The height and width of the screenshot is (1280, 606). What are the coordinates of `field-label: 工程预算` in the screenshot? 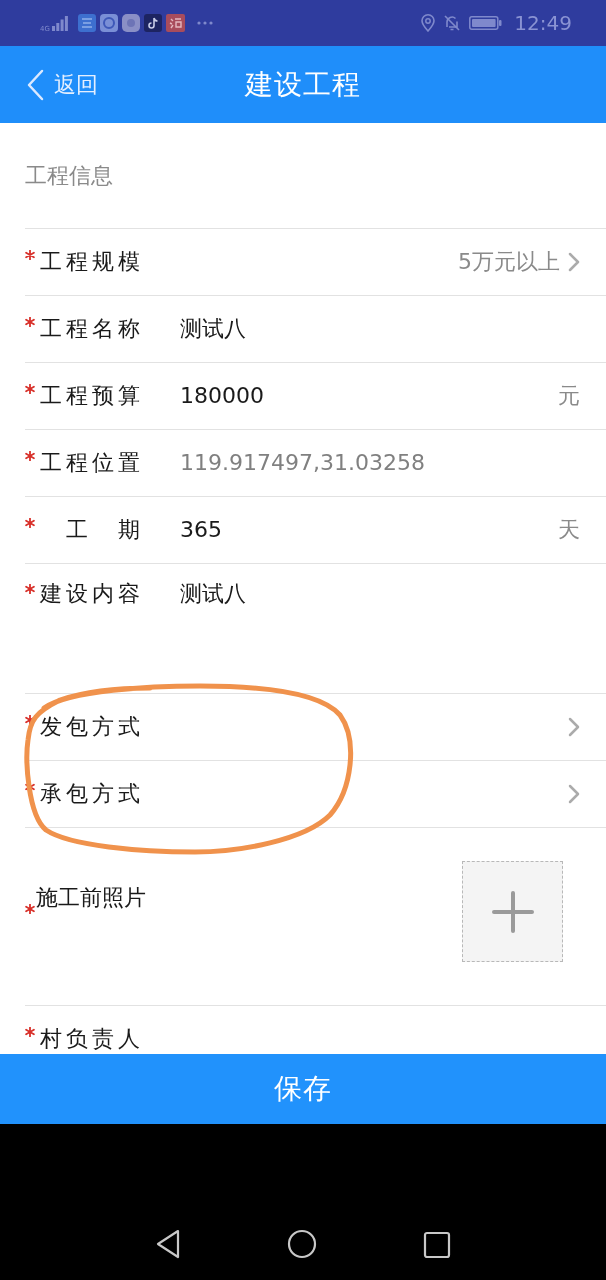 It's located at (92, 396).